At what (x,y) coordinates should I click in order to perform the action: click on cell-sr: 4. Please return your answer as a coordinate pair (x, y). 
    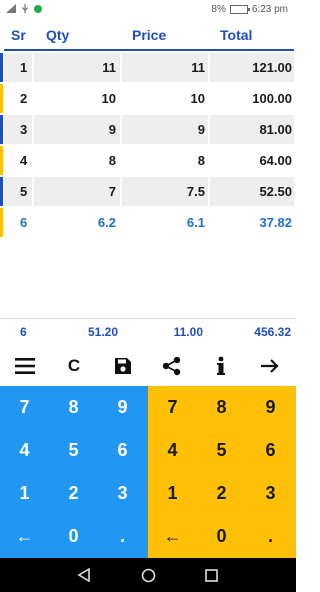
    Looking at the image, I should click on (24, 160).